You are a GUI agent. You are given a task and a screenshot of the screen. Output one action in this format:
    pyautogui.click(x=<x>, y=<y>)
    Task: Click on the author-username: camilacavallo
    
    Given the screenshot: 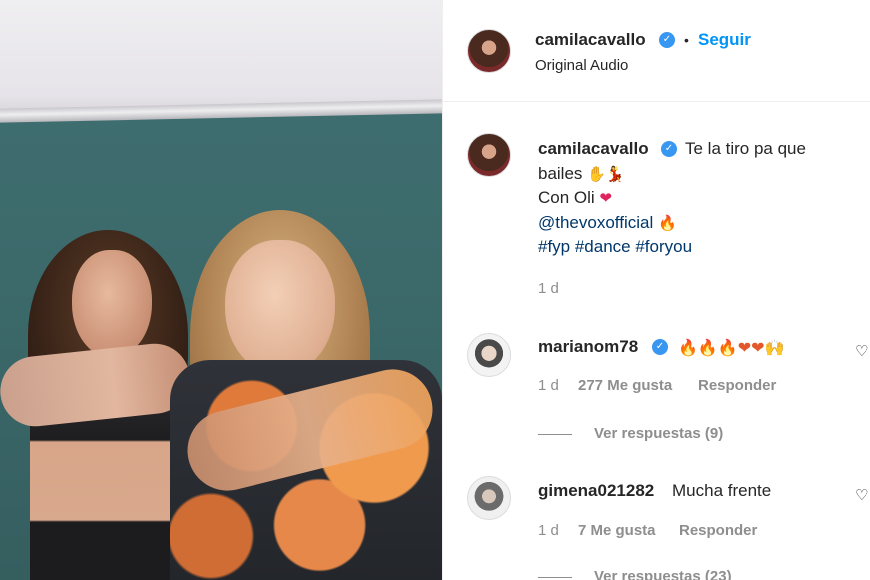 What is the action you would take?
    pyautogui.click(x=590, y=40)
    